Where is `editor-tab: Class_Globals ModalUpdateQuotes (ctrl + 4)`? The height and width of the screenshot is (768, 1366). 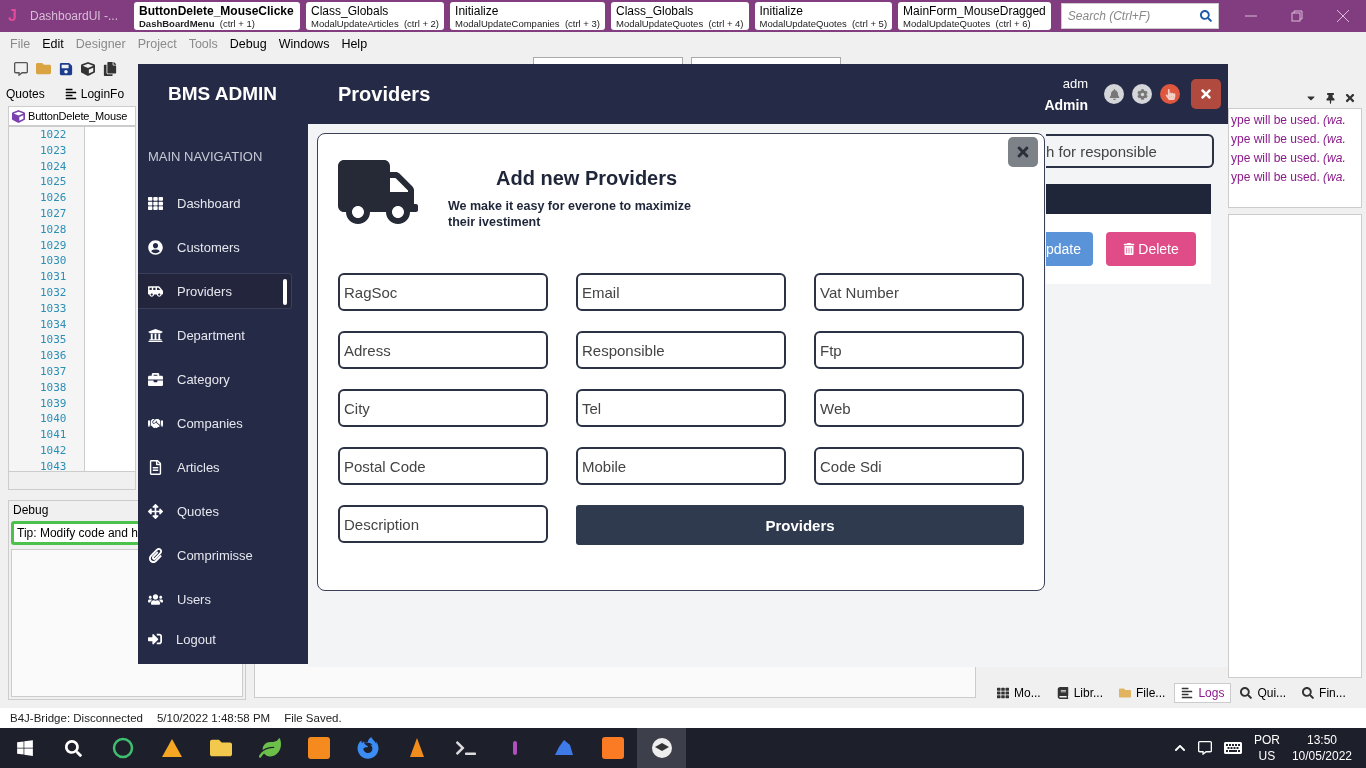 editor-tab: Class_Globals ModalUpdateQuotes (ctrl + 4) is located at coordinates (680, 16).